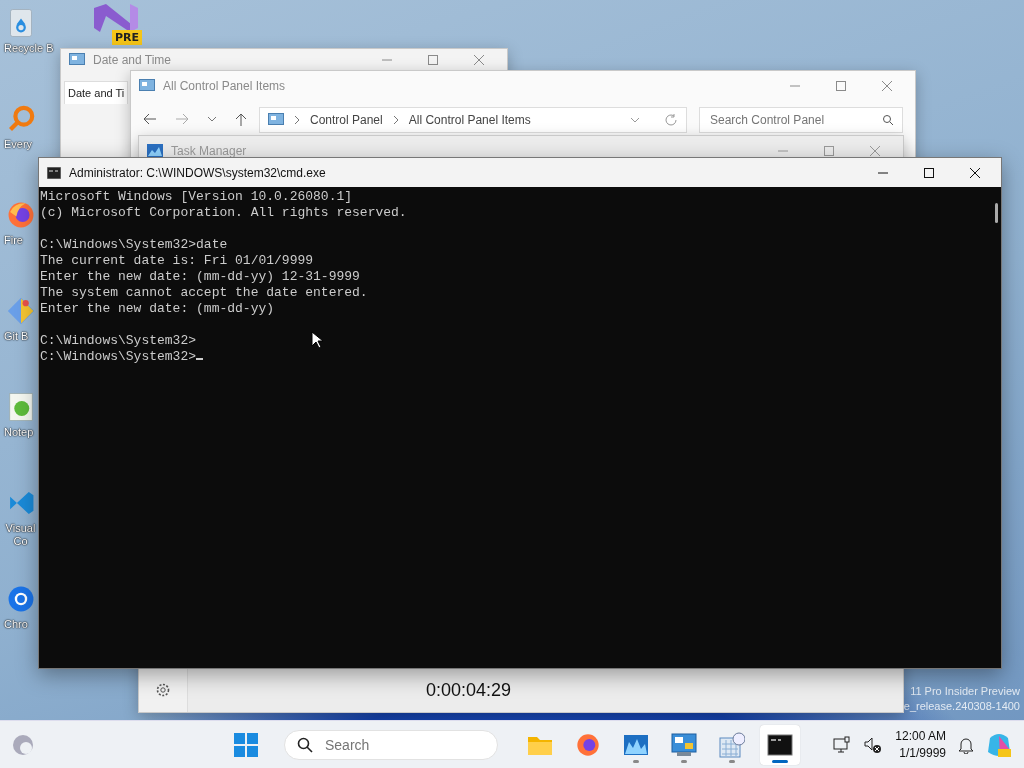  I want to click on window-title: All Control Panel Items, so click(225, 86).